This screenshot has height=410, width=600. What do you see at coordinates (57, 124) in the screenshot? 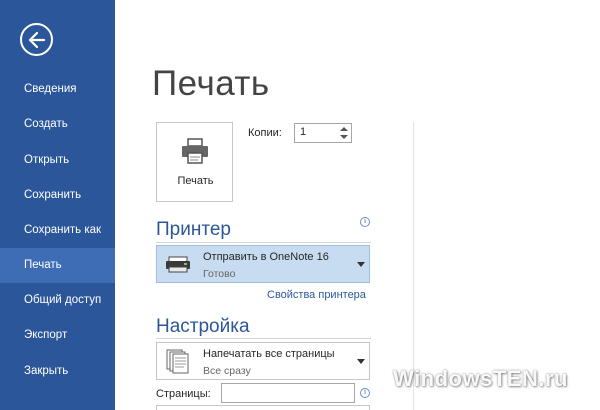
I see `sidebar-item-new: Создать` at bounding box center [57, 124].